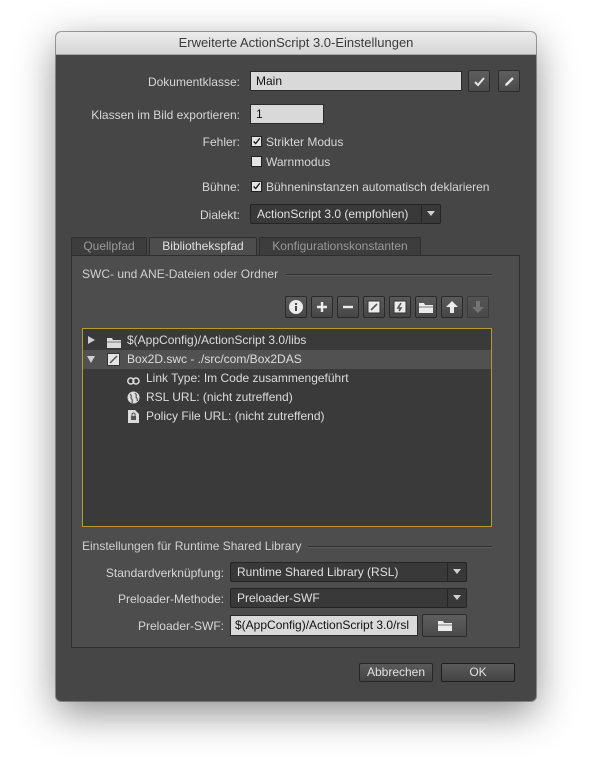 Image resolution: width=592 pixels, height=782 pixels. I want to click on preloader-method-select: Preloader-SWF, so click(348, 598).